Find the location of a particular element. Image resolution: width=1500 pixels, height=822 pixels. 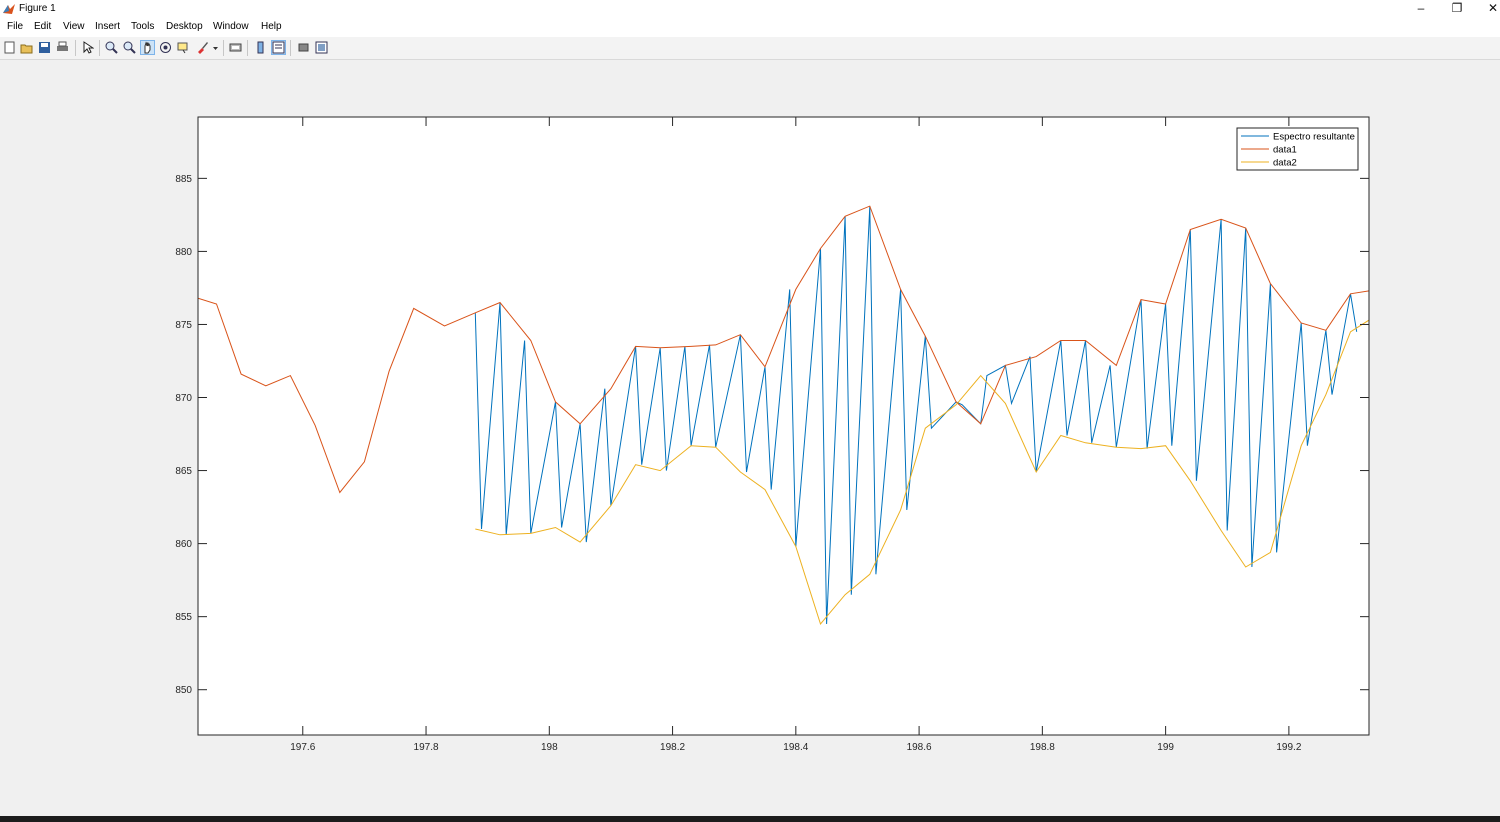

print-icon is located at coordinates (62, 47).